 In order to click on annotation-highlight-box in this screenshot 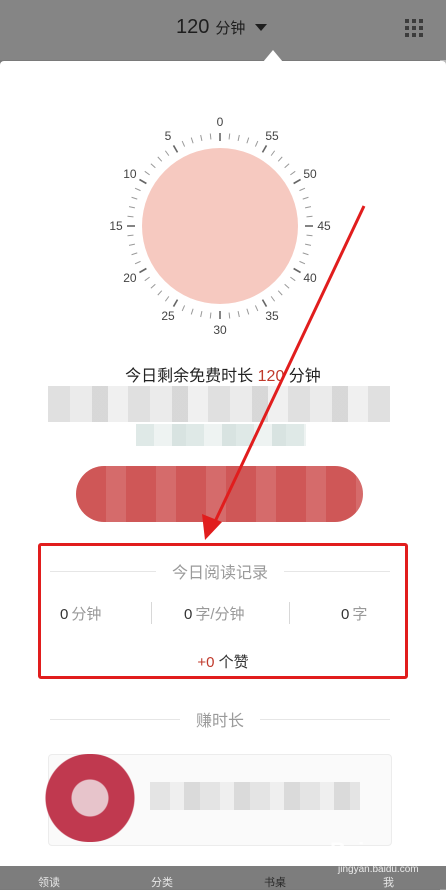, I will do `click(223, 611)`.